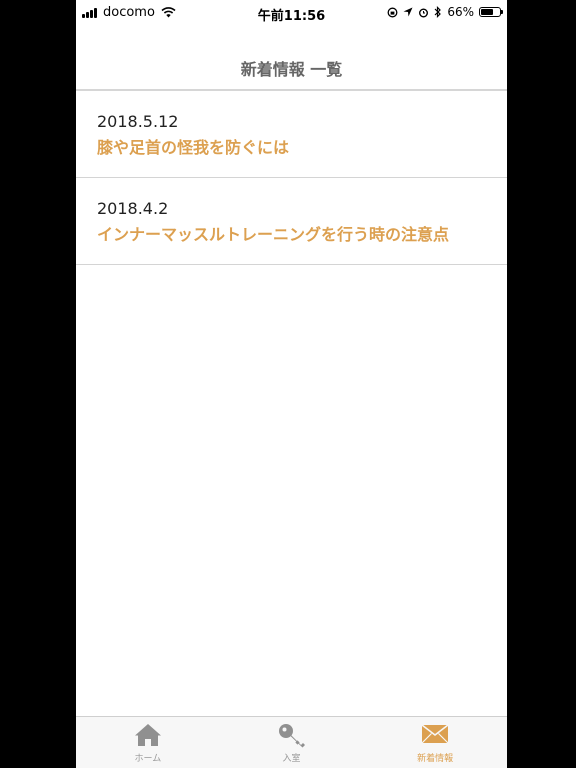 The width and height of the screenshot is (576, 768). Describe the element at coordinates (193, 146) in the screenshot. I see `news-headline: 膝や足首の怪我を防ぐには` at that location.